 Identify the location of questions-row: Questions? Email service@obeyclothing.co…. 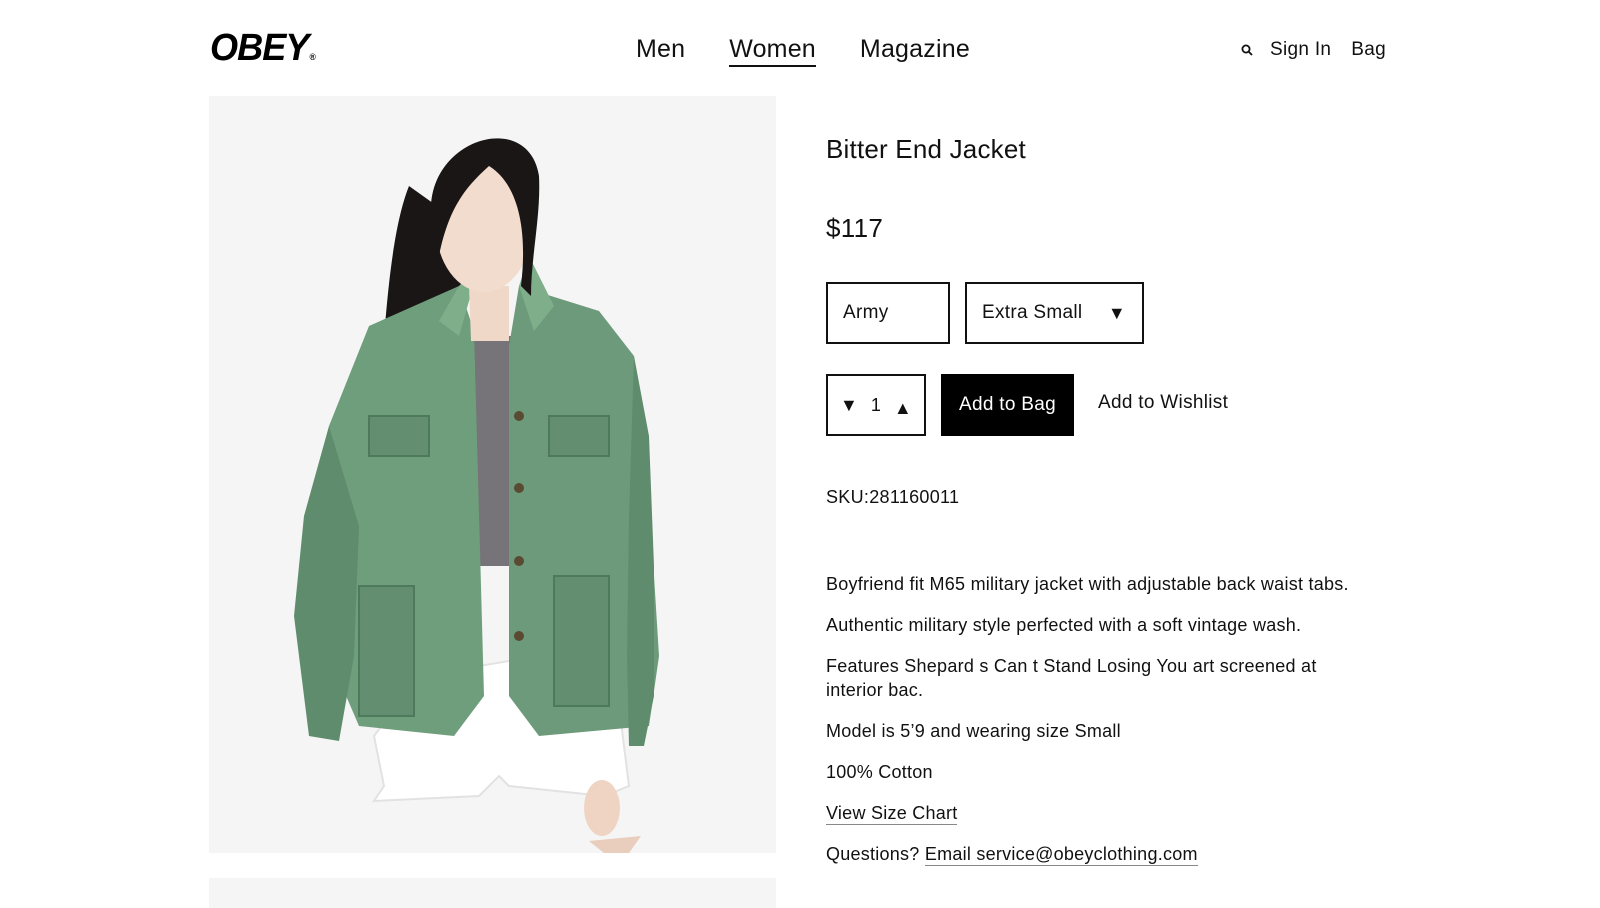
(1108, 854).